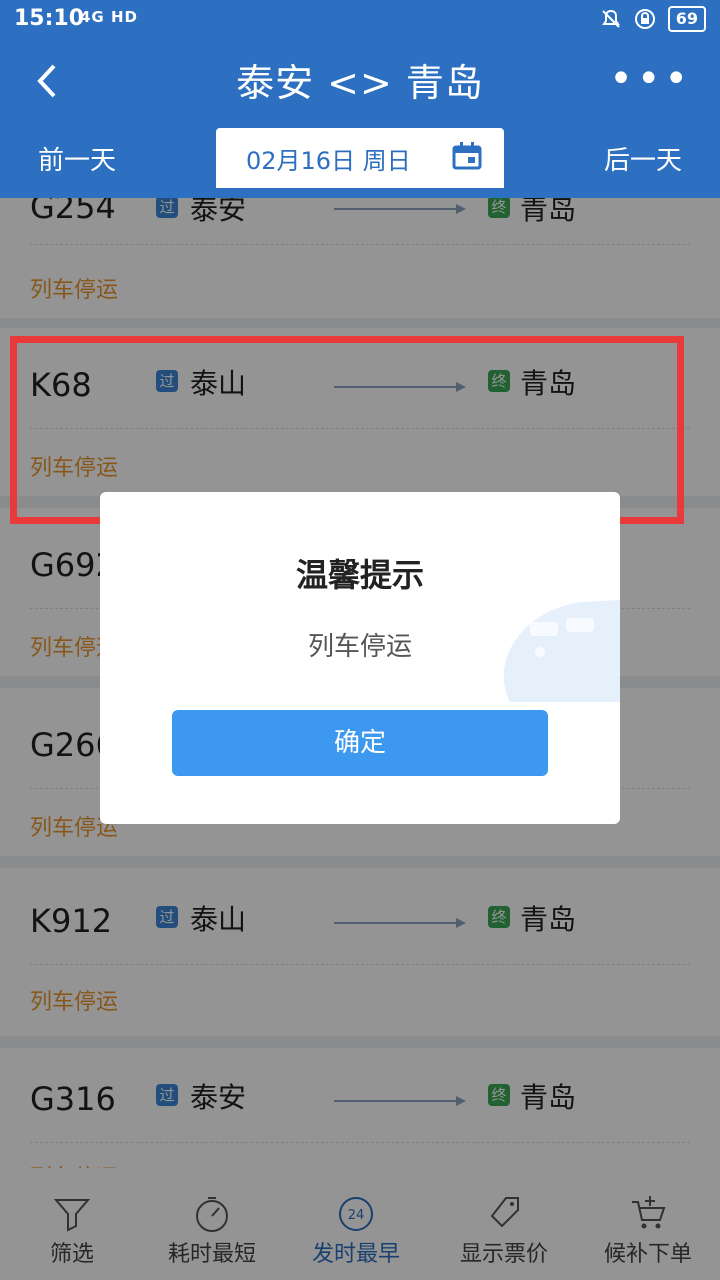  I want to click on prev-day-button: 前一天, so click(77, 158).